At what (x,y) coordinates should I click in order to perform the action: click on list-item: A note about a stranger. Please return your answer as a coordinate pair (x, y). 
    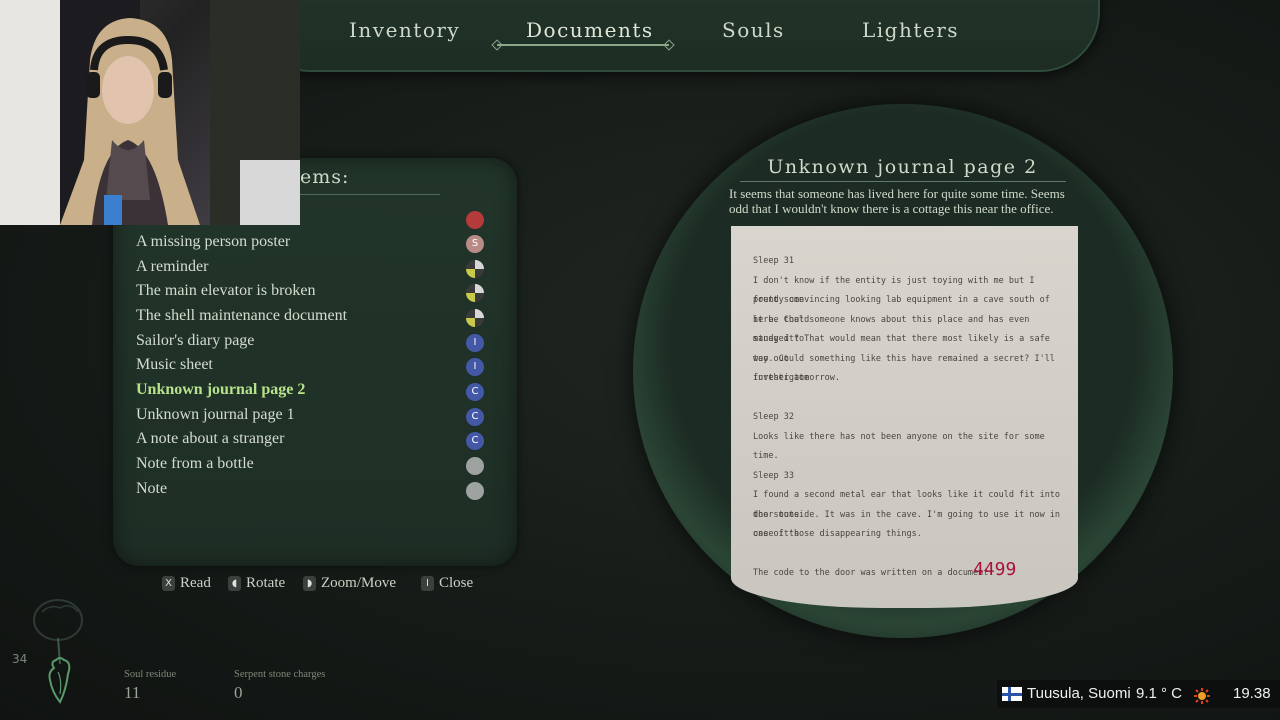
    Looking at the image, I should click on (316, 442).